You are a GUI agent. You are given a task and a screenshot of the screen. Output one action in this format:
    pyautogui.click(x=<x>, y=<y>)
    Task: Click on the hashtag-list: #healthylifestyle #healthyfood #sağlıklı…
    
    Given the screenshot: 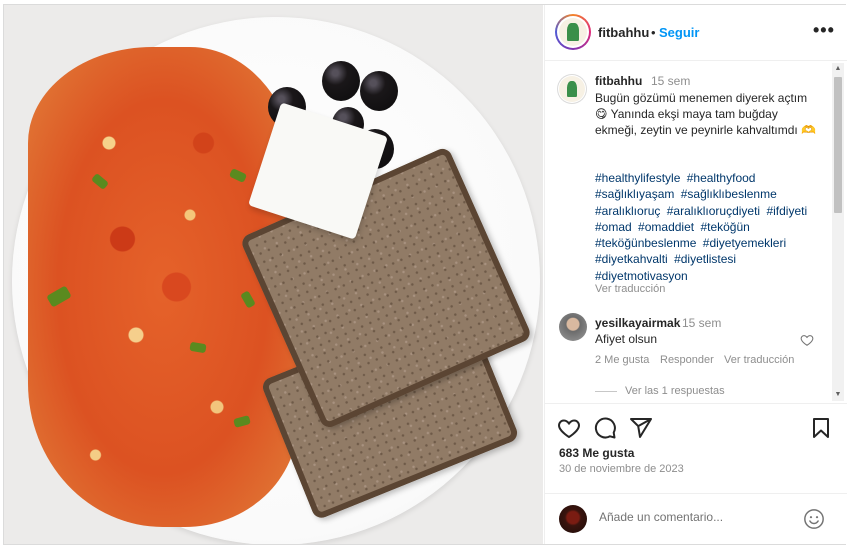 What is the action you would take?
    pyautogui.click(x=709, y=227)
    